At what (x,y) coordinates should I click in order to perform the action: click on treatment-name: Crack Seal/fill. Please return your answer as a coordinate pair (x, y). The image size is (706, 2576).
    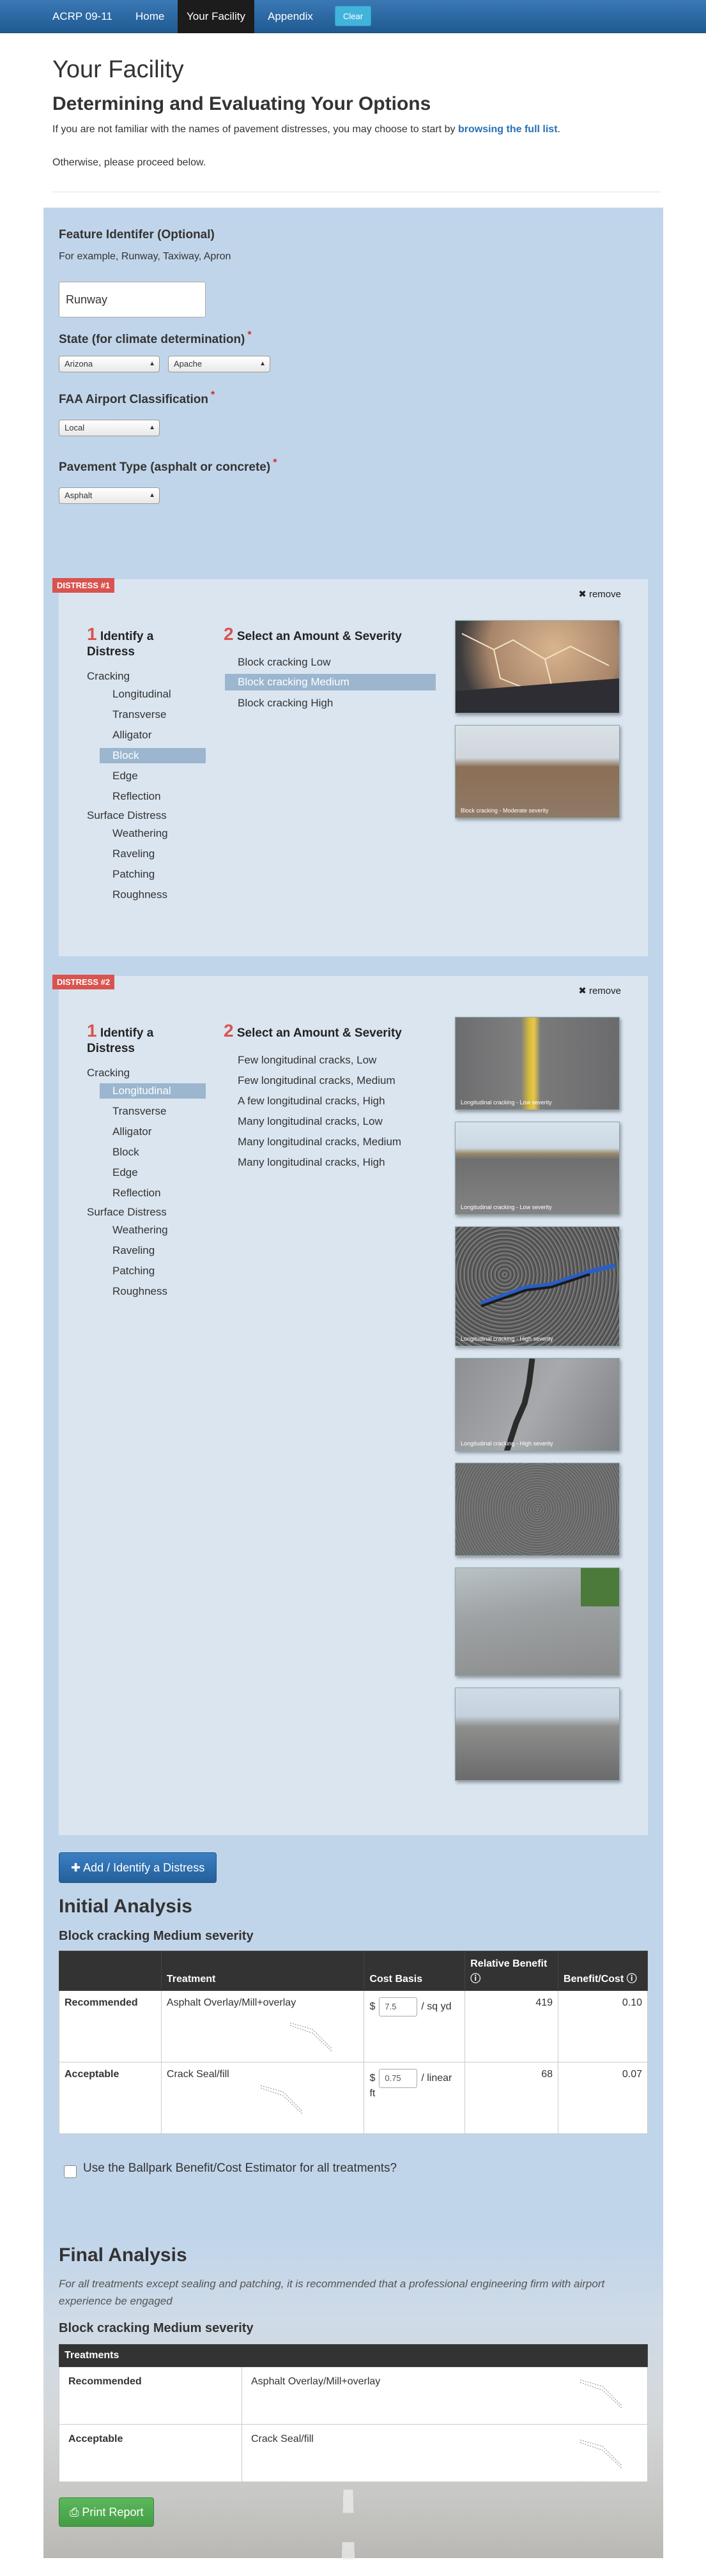
    Looking at the image, I should click on (282, 2439).